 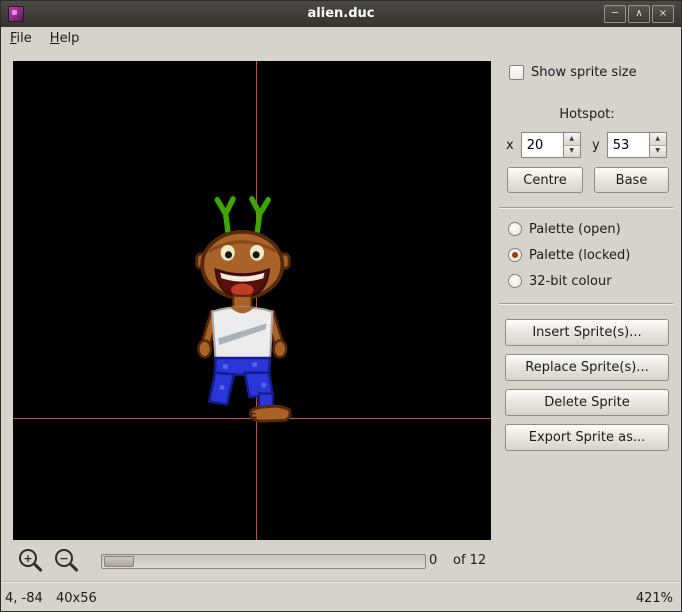 I want to click on frame-total: of 12, so click(x=470, y=560).